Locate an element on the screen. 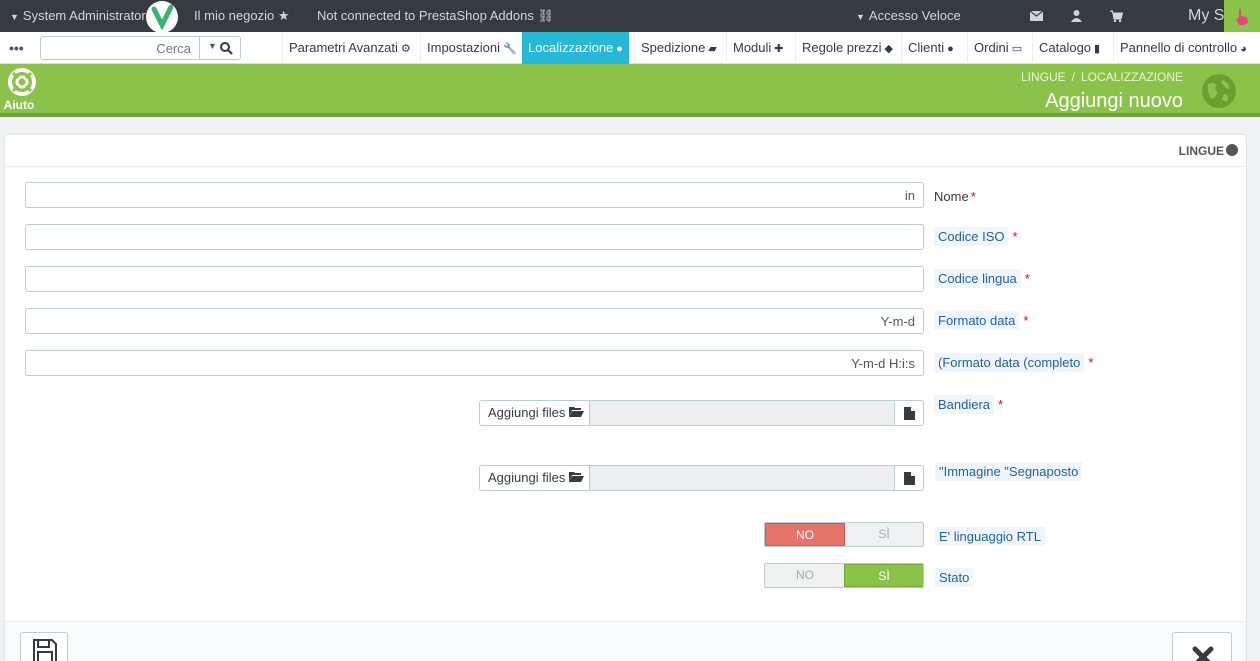 The height and width of the screenshot is (661, 1260). tab-spedizione: Spedizione ▰ is located at coordinates (678, 48).